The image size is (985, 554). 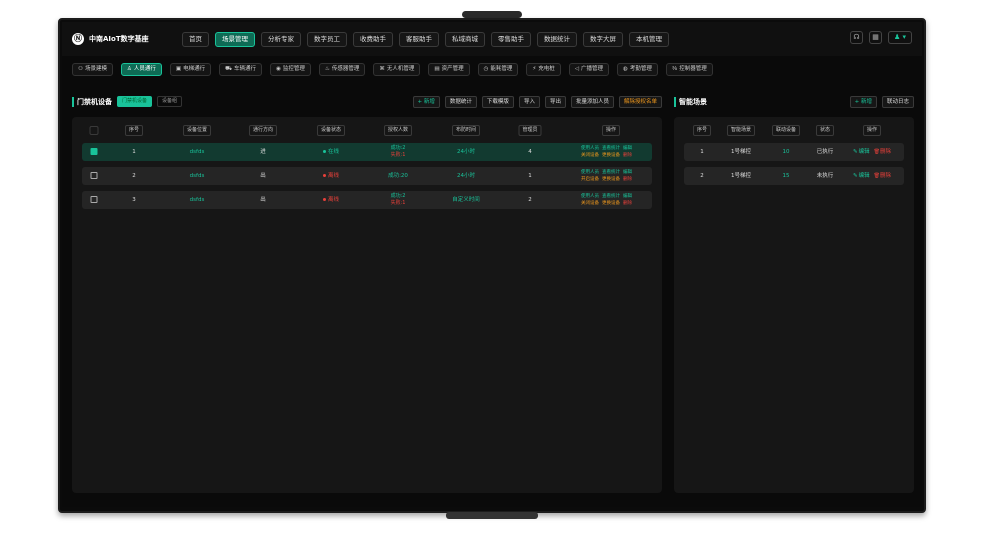 I want to click on nav-item-2: 分析专家, so click(x=281, y=39).